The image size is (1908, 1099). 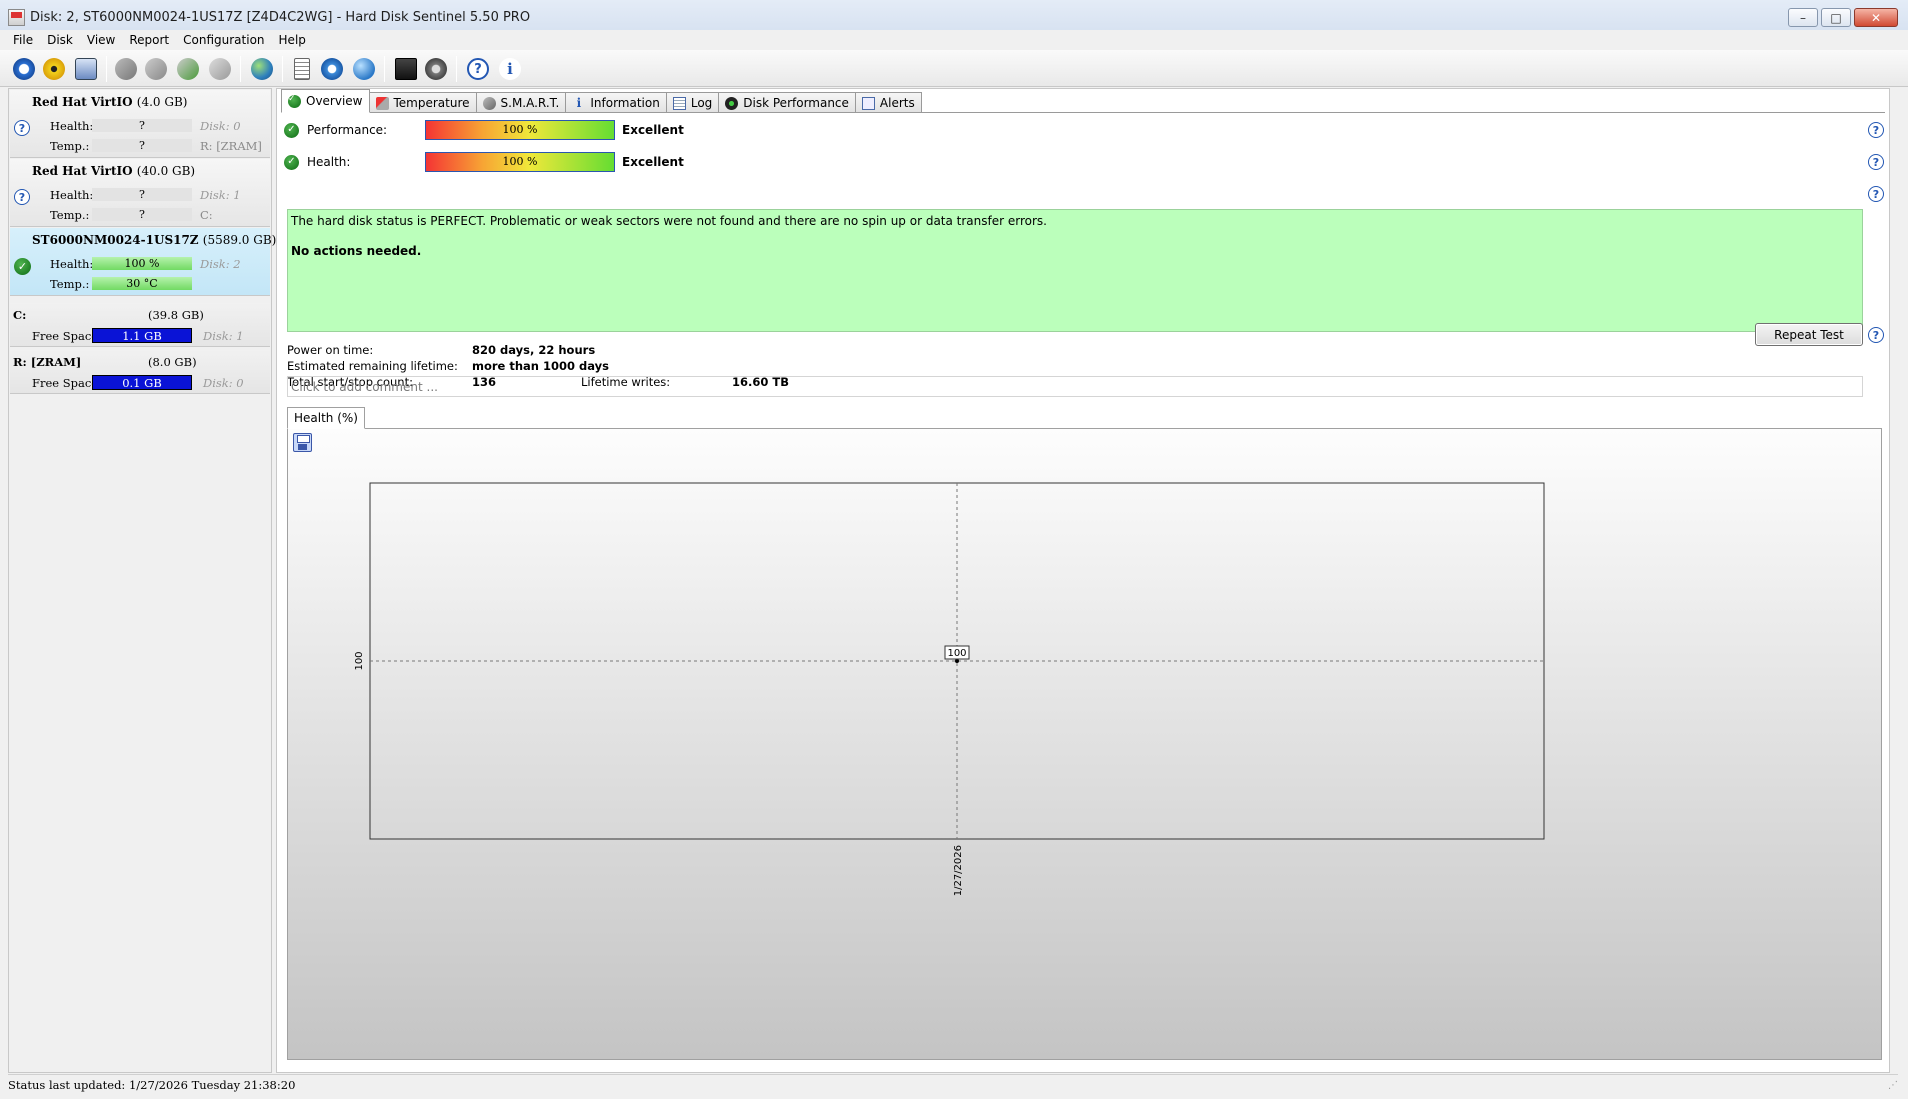 I want to click on disk-size: (4.0 GB), so click(x=162, y=102).